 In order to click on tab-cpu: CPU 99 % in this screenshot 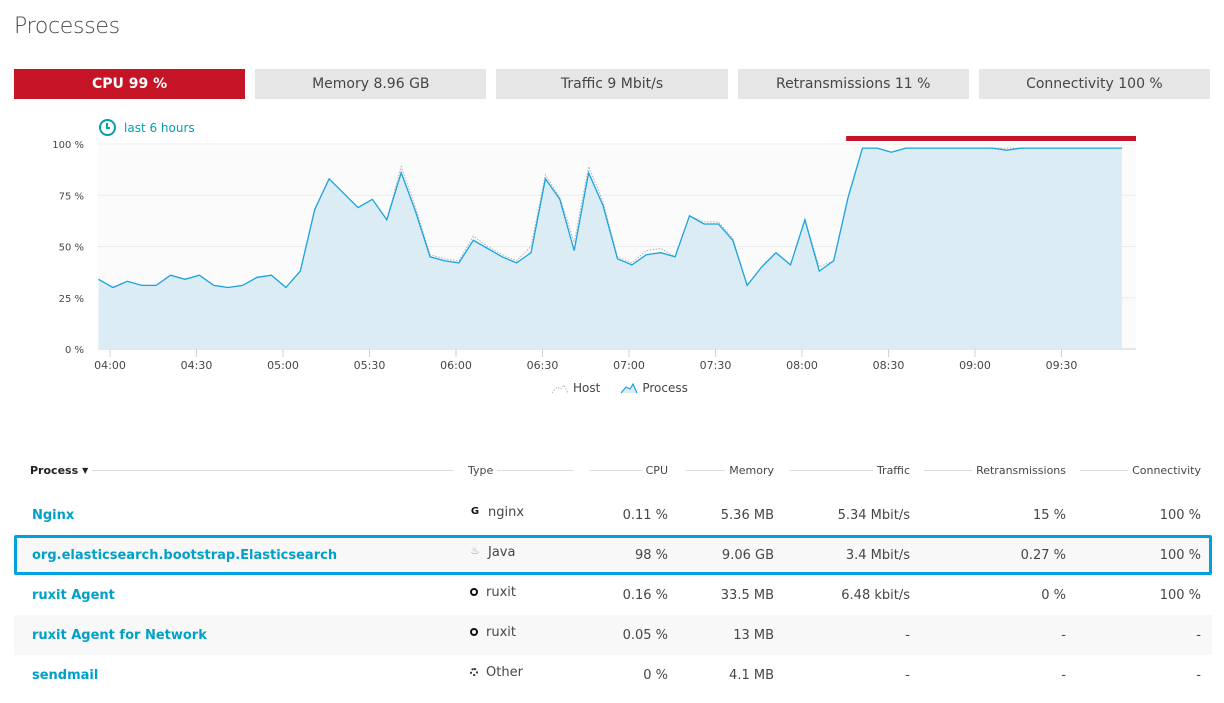, I will do `click(130, 84)`.